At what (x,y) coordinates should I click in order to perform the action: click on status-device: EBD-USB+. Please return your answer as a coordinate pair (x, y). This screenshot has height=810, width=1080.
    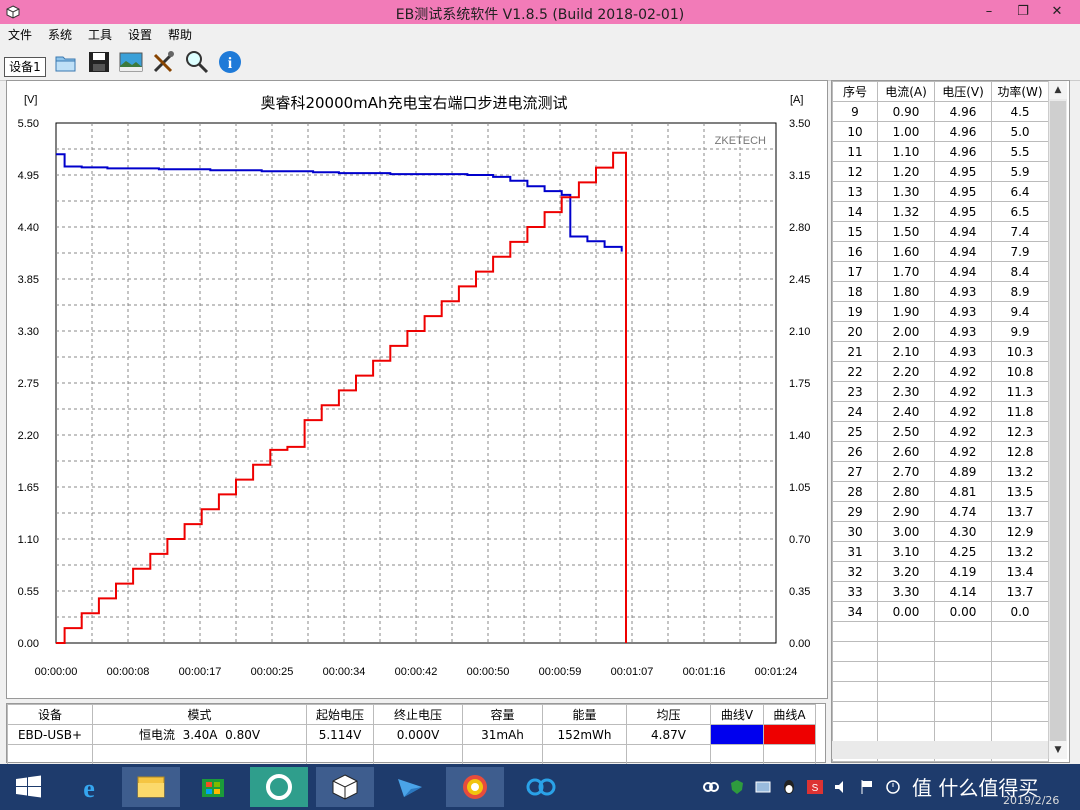
    Looking at the image, I should click on (50, 734).